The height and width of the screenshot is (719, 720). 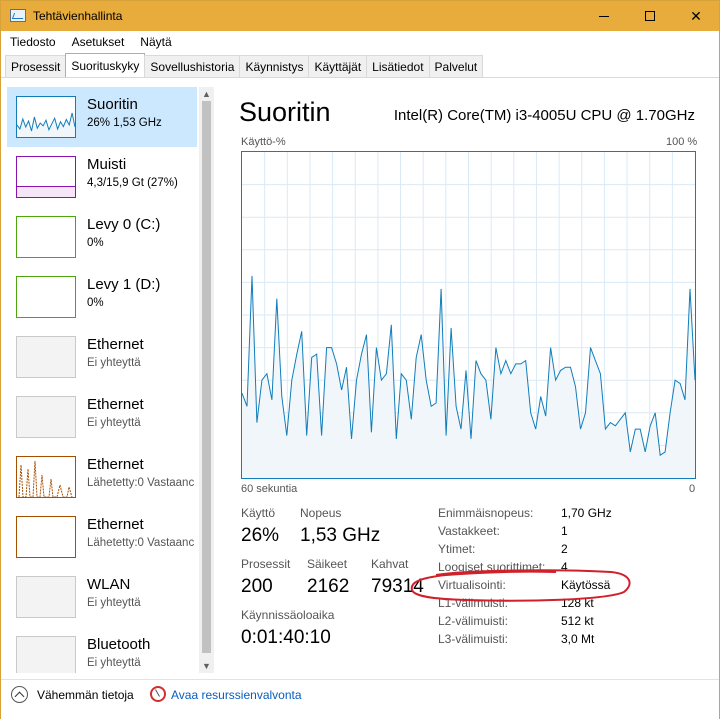 I want to click on detail-value: 1,70 GHz, so click(x=586, y=513).